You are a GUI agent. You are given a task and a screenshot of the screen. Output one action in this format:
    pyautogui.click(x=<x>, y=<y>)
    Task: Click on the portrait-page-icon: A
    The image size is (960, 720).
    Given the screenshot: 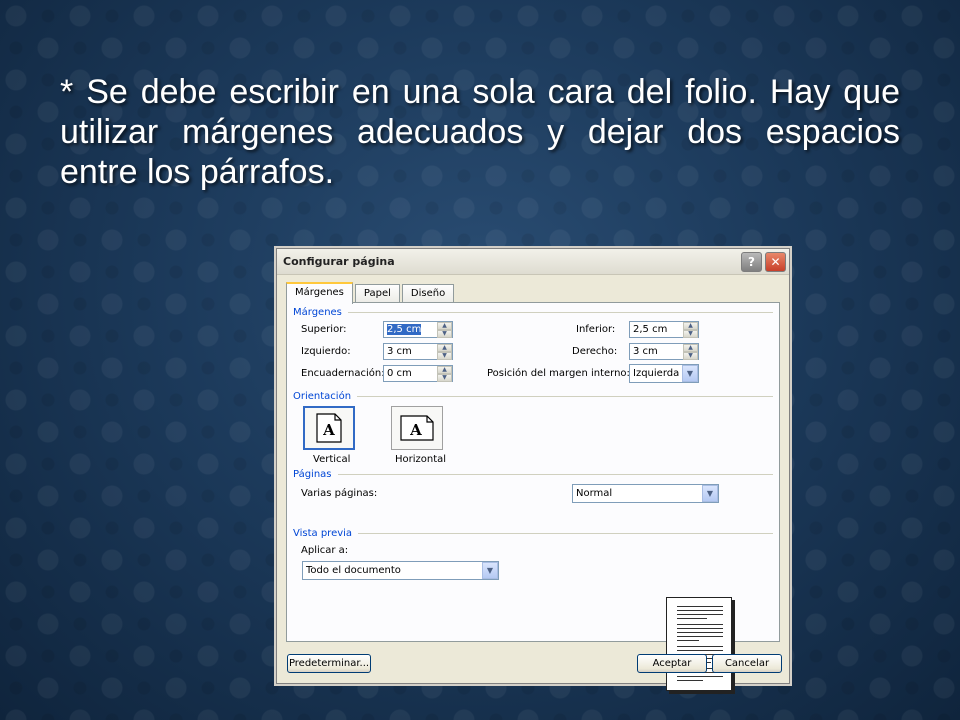 What is the action you would take?
    pyautogui.click(x=329, y=428)
    